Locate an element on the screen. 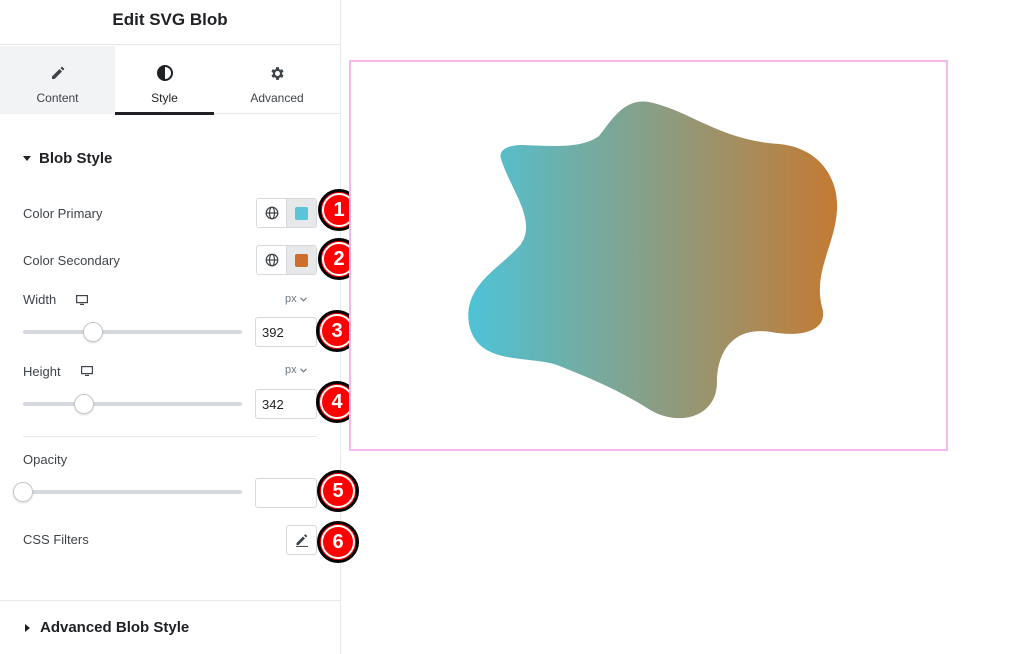  width-unit-select: px is located at coordinates (296, 299).